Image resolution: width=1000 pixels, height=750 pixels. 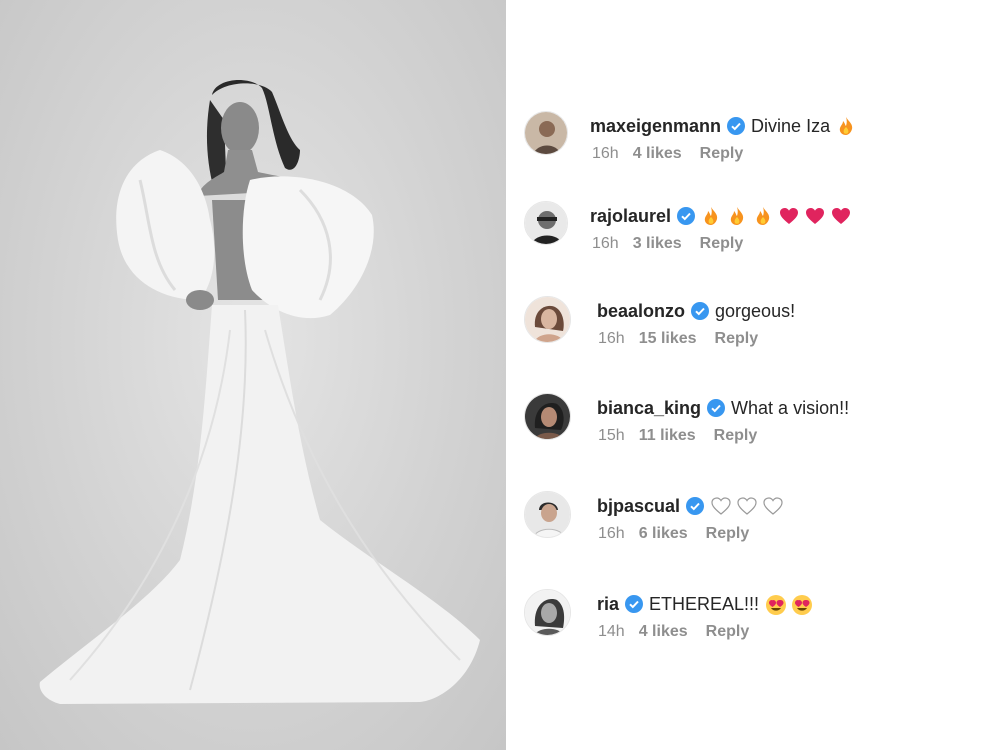 I want to click on comment-item: beaalonzo gorgeous! 16h 15 likes Reply, so click(x=762, y=331).